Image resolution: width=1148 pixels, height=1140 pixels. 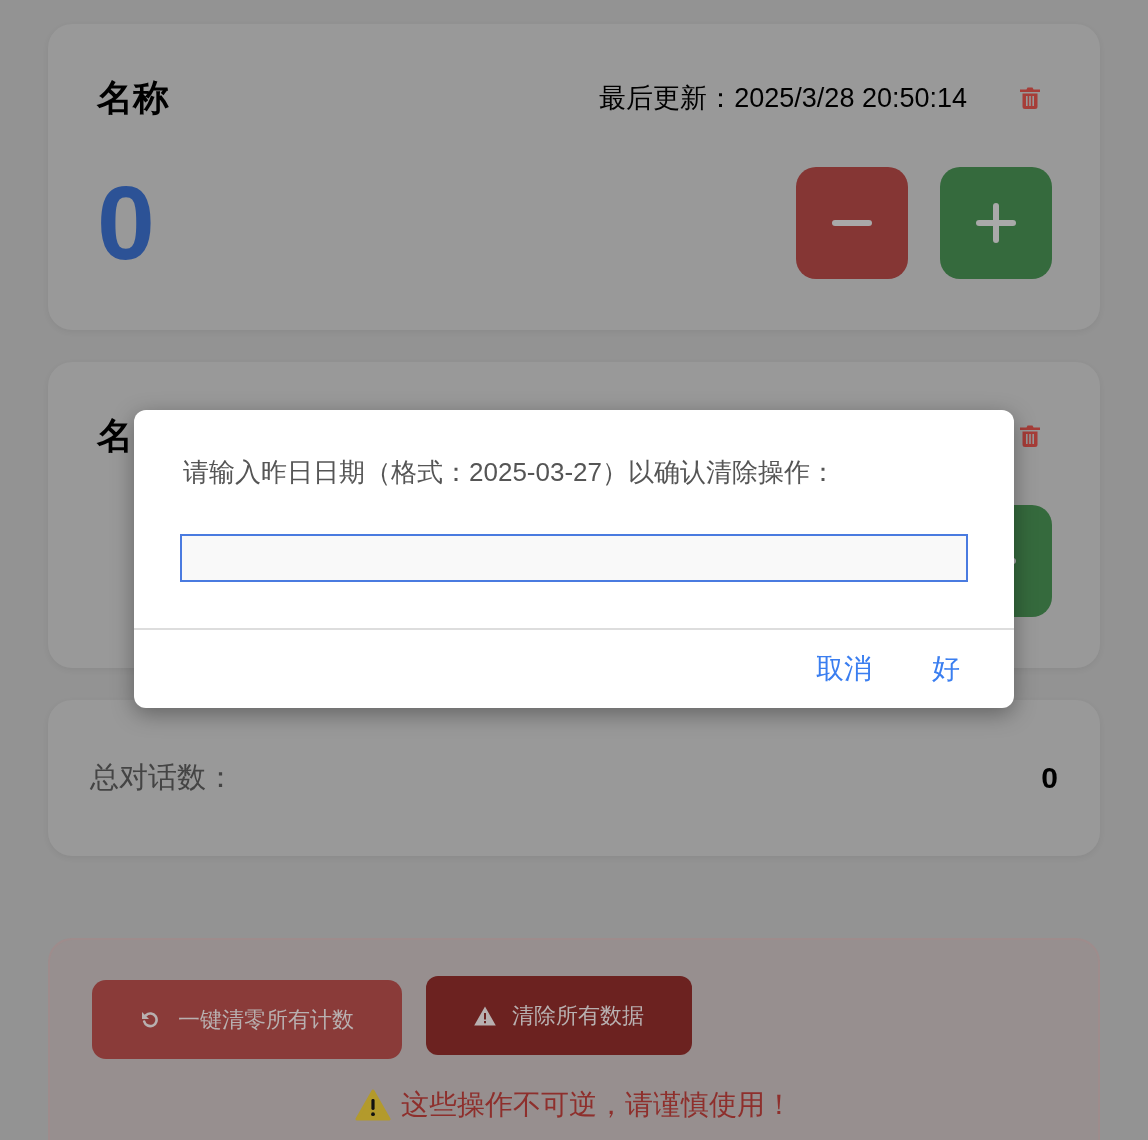 I want to click on summary-label: 总对话数：, so click(x=162, y=777).